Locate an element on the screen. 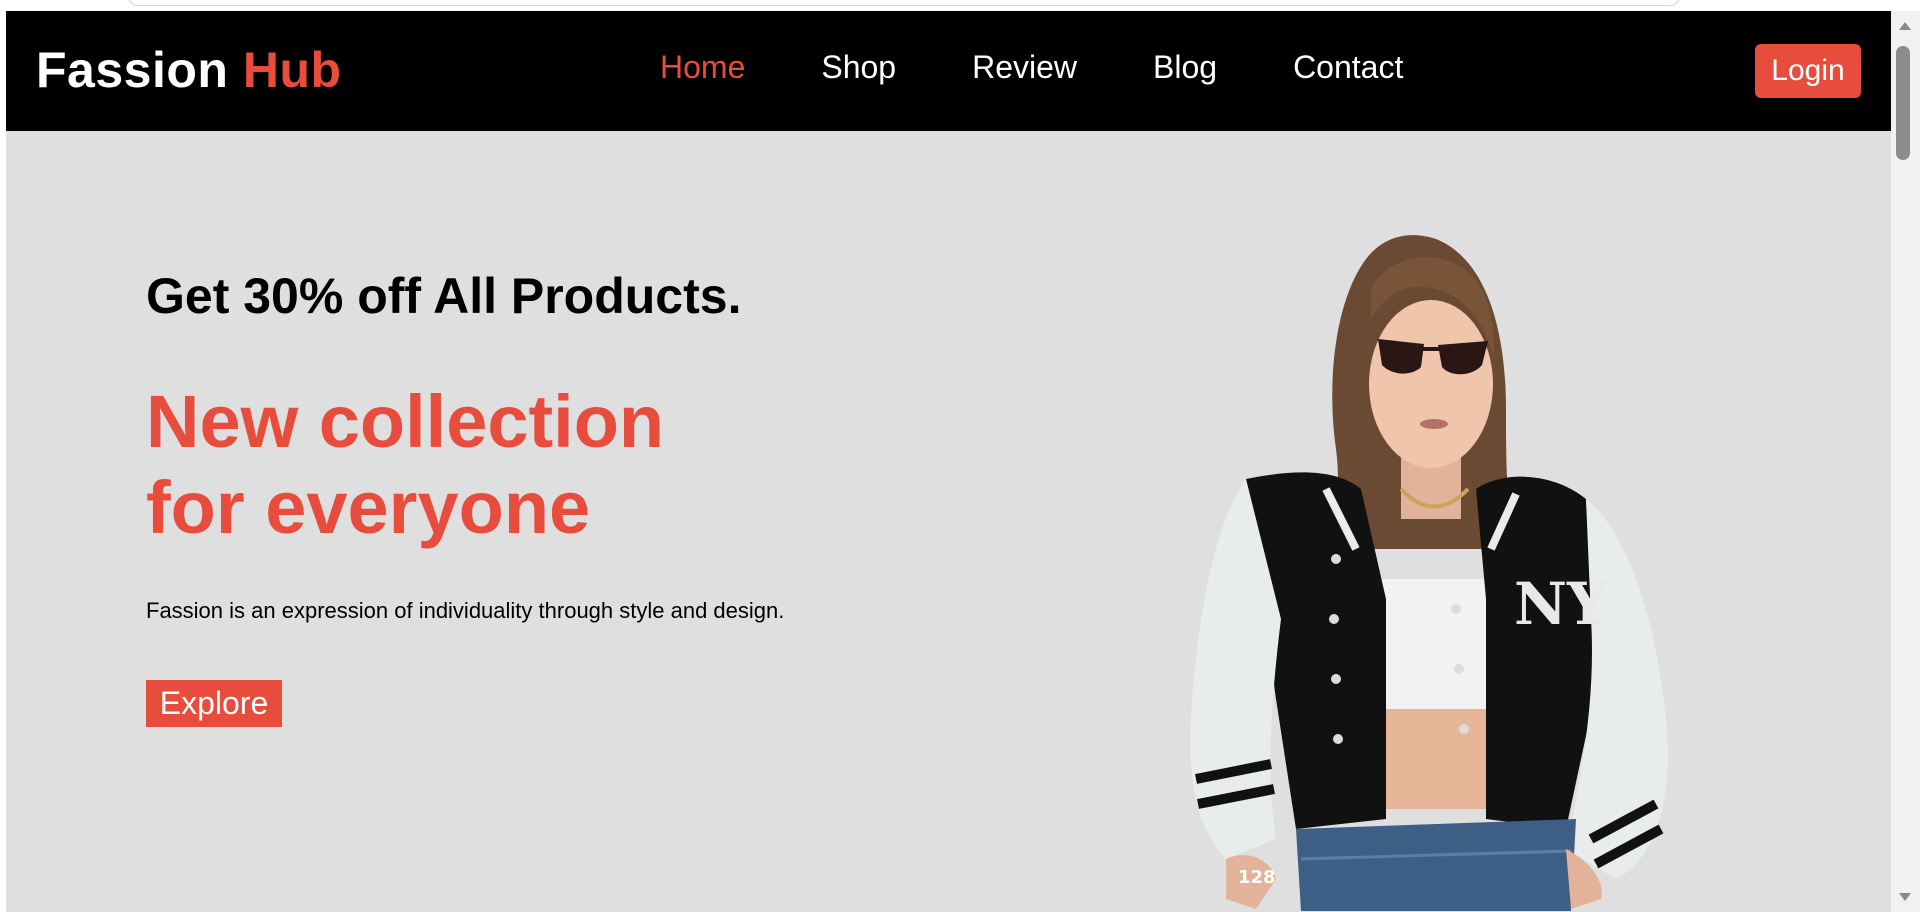  promo-heading: Get 30% off All Products. is located at coordinates (444, 296).